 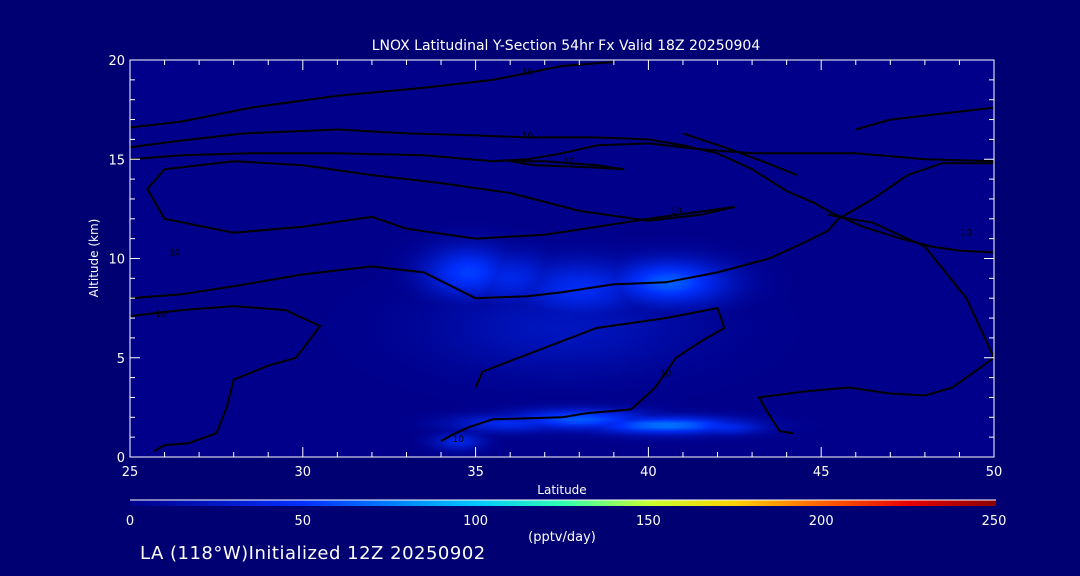 What do you see at coordinates (475, 472) in the screenshot?
I see `x-tick-label-35: 35` at bounding box center [475, 472].